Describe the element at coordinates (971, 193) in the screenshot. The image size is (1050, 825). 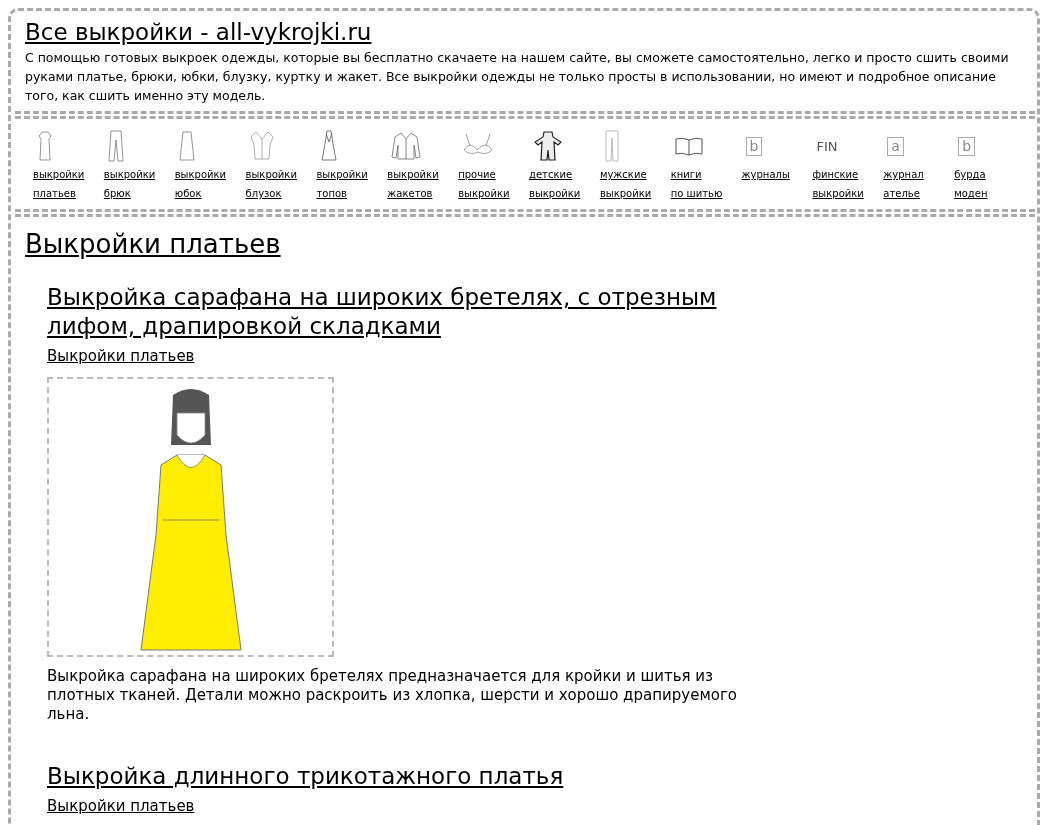
I see `category-link: моден` at that location.